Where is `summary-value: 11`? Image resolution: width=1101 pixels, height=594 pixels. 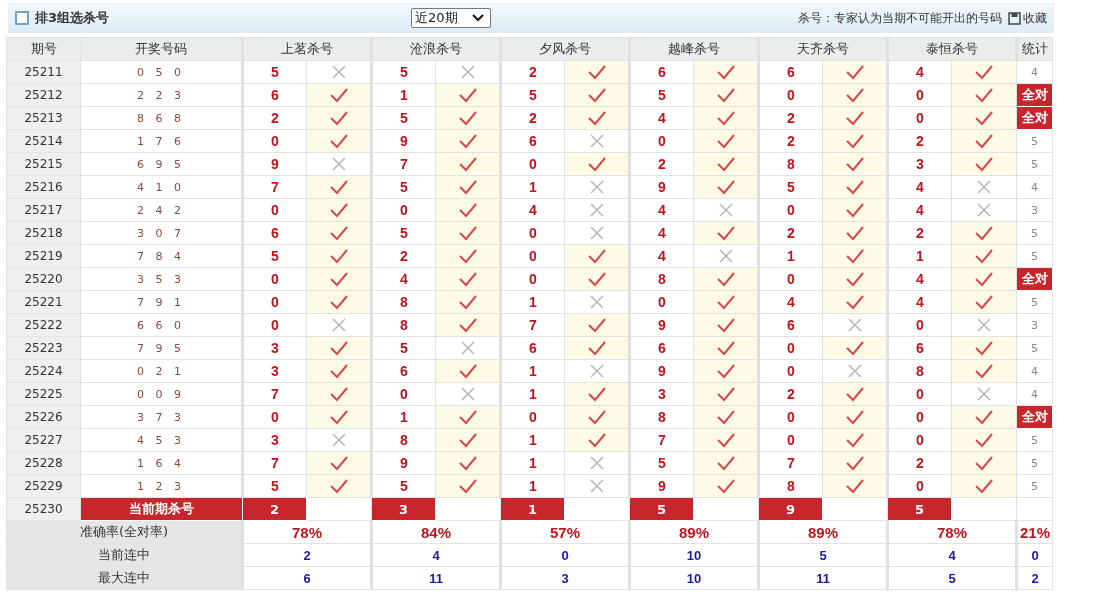 summary-value: 11 is located at coordinates (436, 578).